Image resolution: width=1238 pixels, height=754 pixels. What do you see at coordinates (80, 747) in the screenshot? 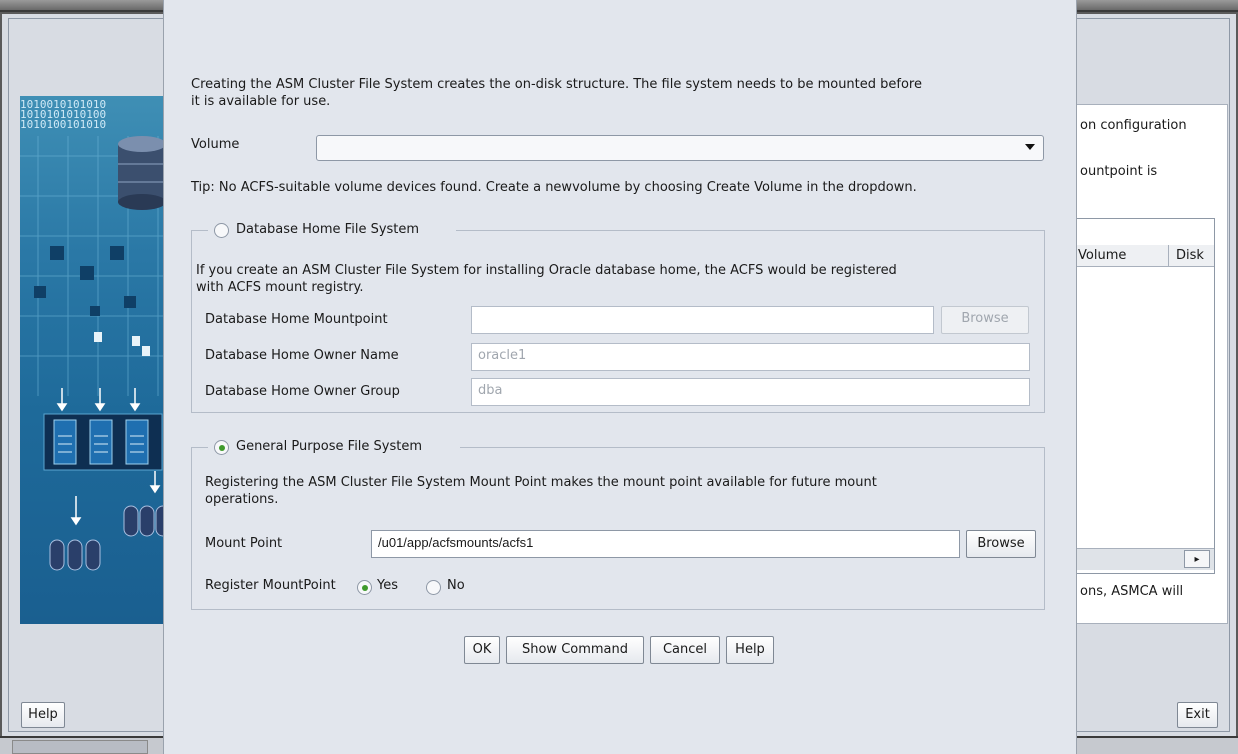
I see `taskbar-tab` at bounding box center [80, 747].